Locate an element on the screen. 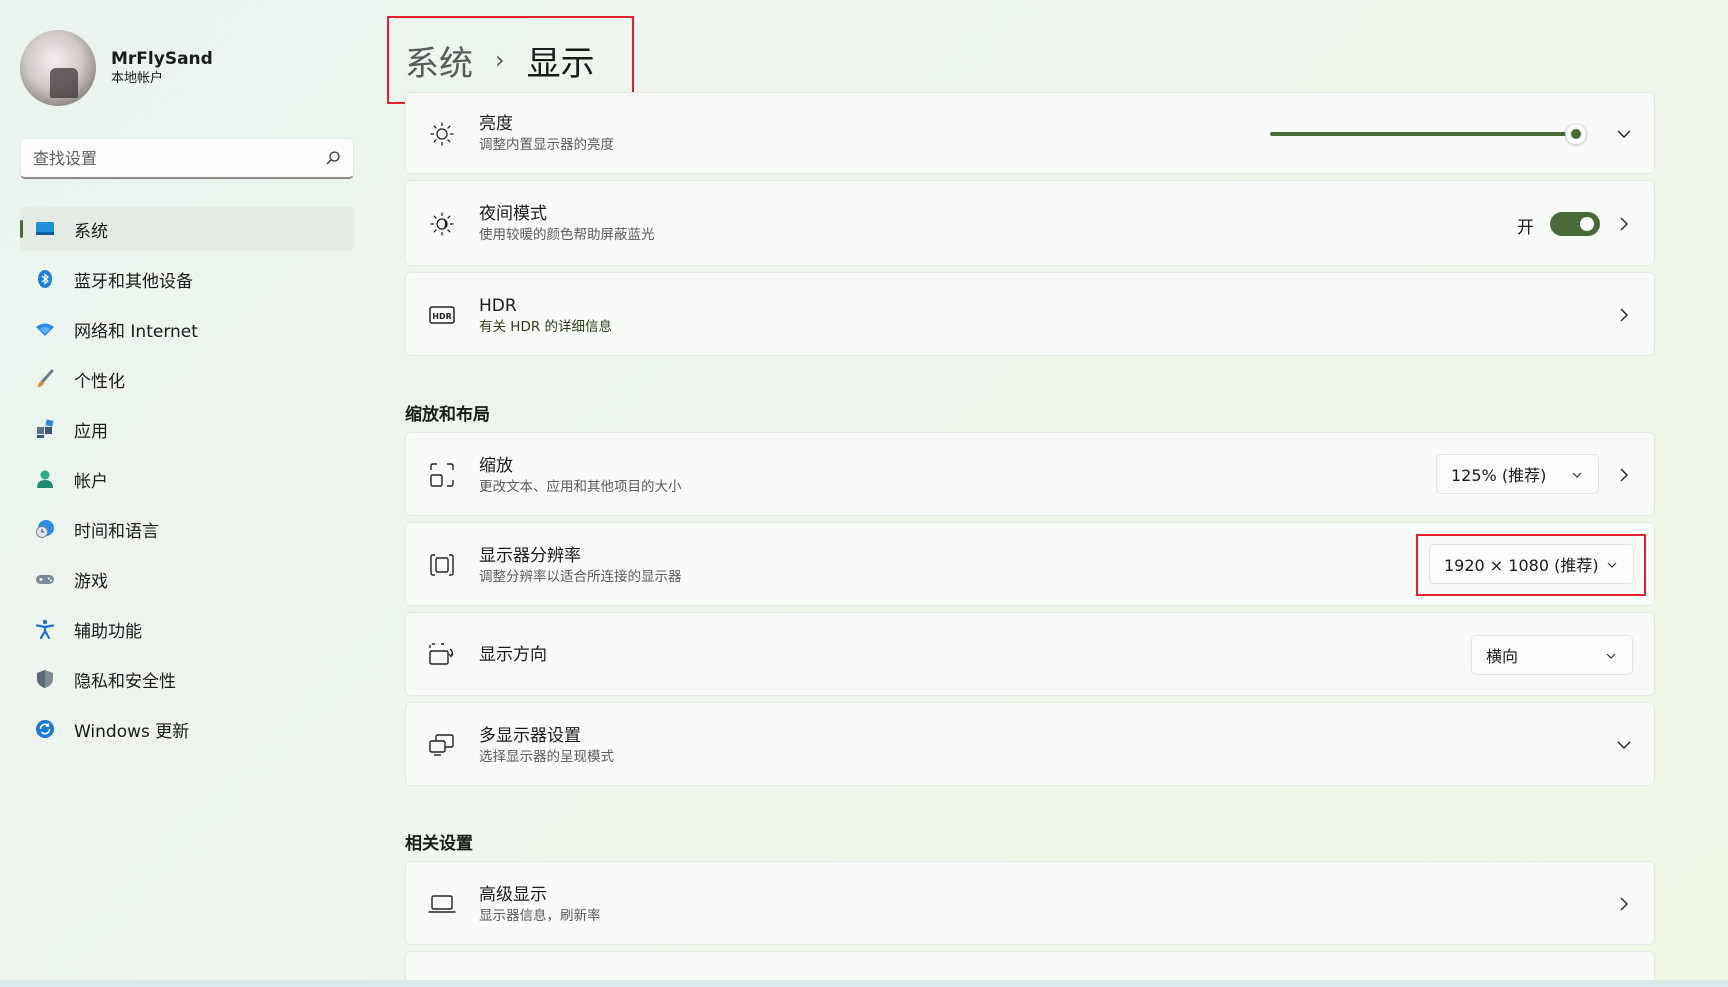  brightness-slider is located at coordinates (1429, 134).